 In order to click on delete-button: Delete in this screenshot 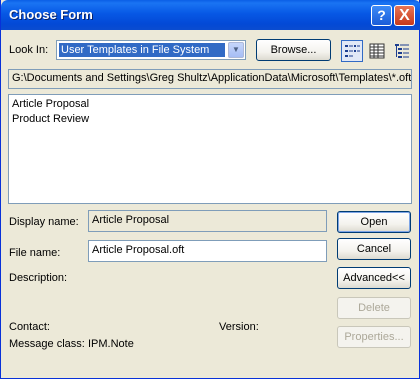, I will do `click(374, 308)`.